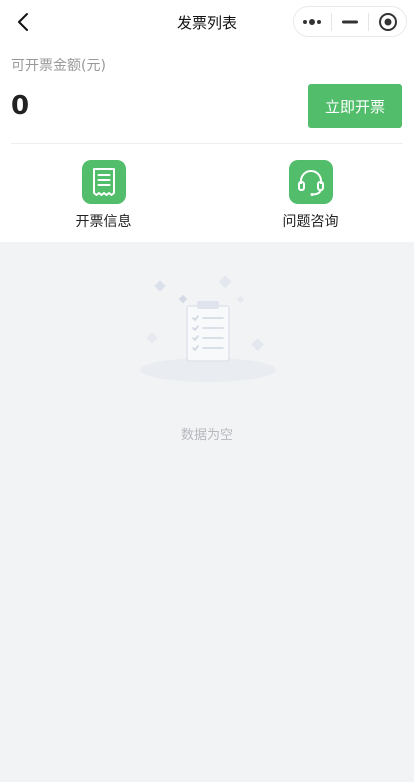 This screenshot has width=414, height=782. Describe the element at coordinates (103, 222) in the screenshot. I see `invoice-info-label: 开票信息` at that location.